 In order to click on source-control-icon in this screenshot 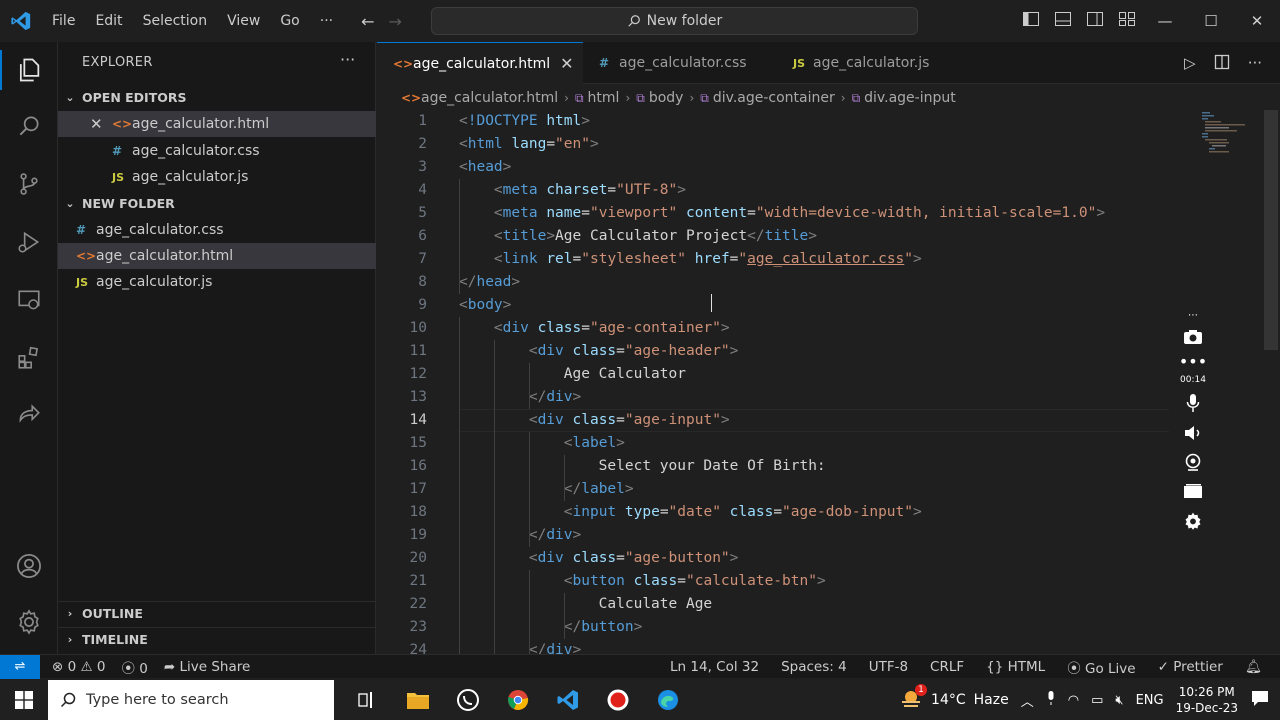, I will do `click(29, 184)`.